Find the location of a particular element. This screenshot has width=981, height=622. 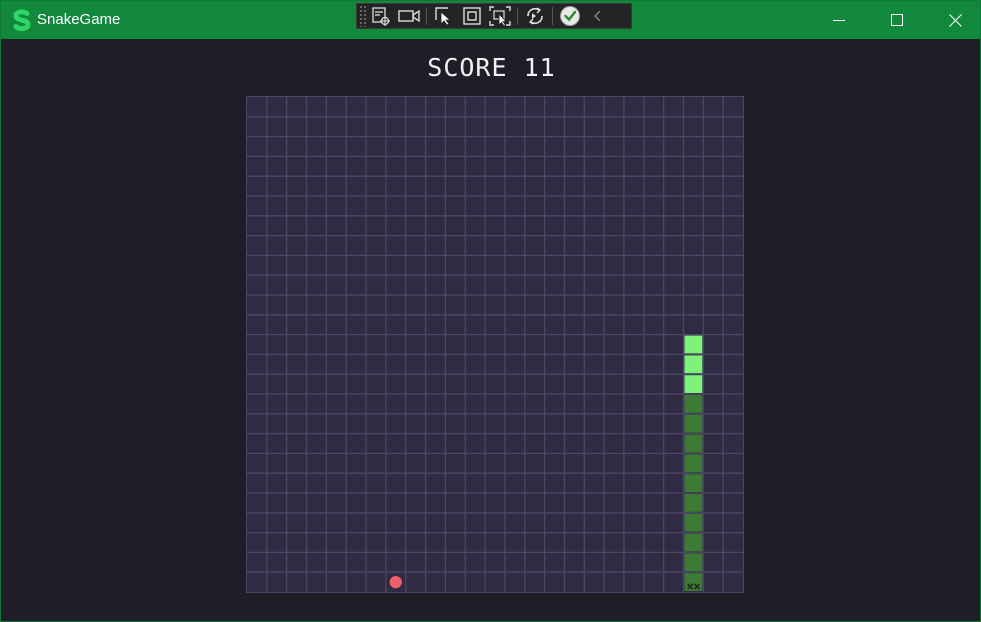

toolbar-grip is located at coordinates (363, 16).